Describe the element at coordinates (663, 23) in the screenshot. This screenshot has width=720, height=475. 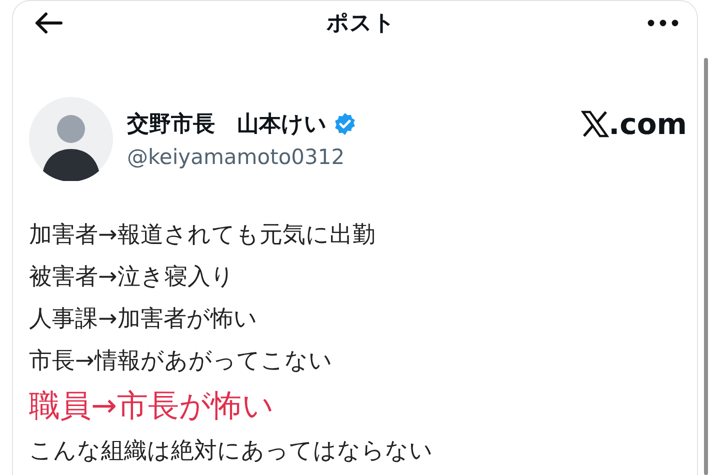
I see `more-icon` at that location.